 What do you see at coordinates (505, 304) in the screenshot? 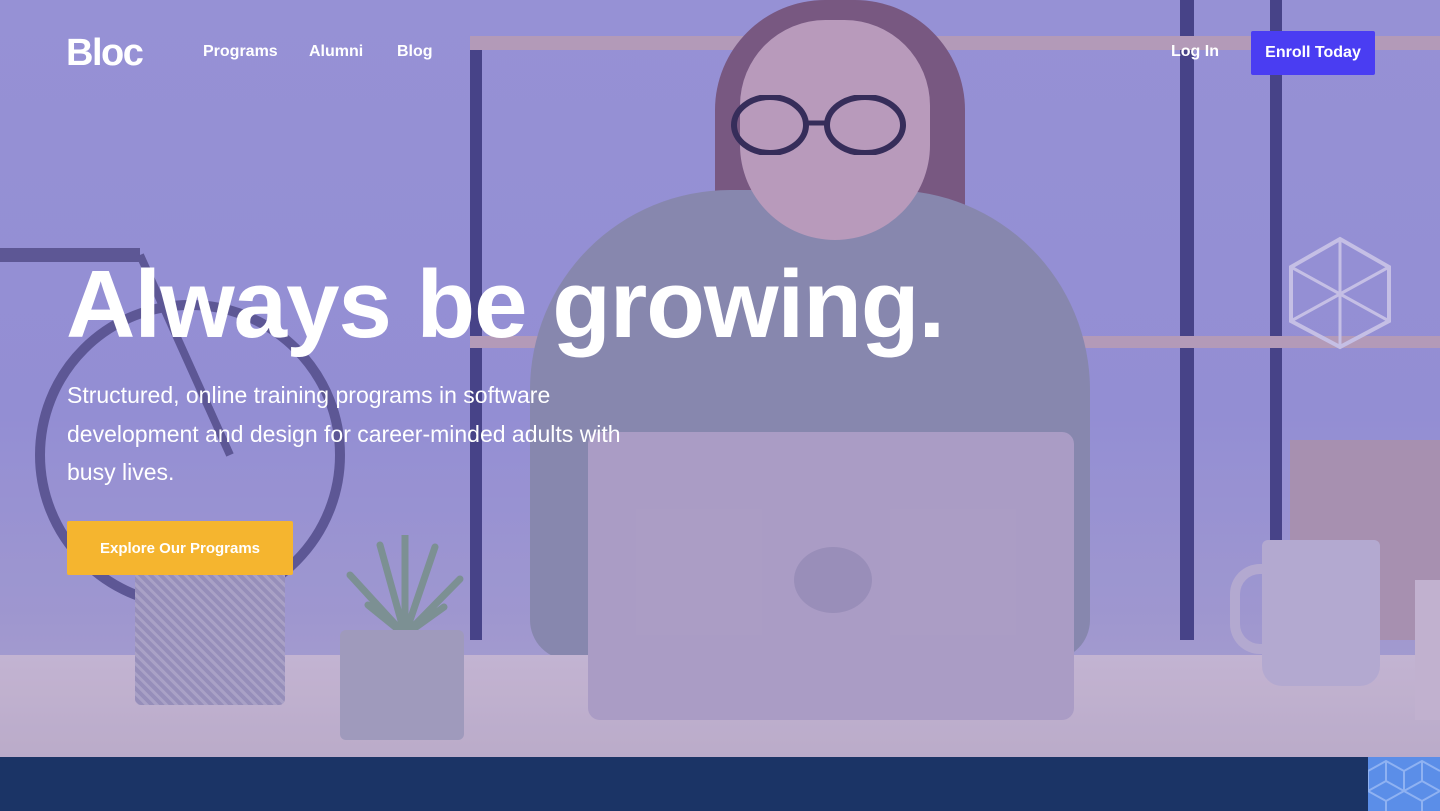
I see `hero-headline: Always be growing.` at bounding box center [505, 304].